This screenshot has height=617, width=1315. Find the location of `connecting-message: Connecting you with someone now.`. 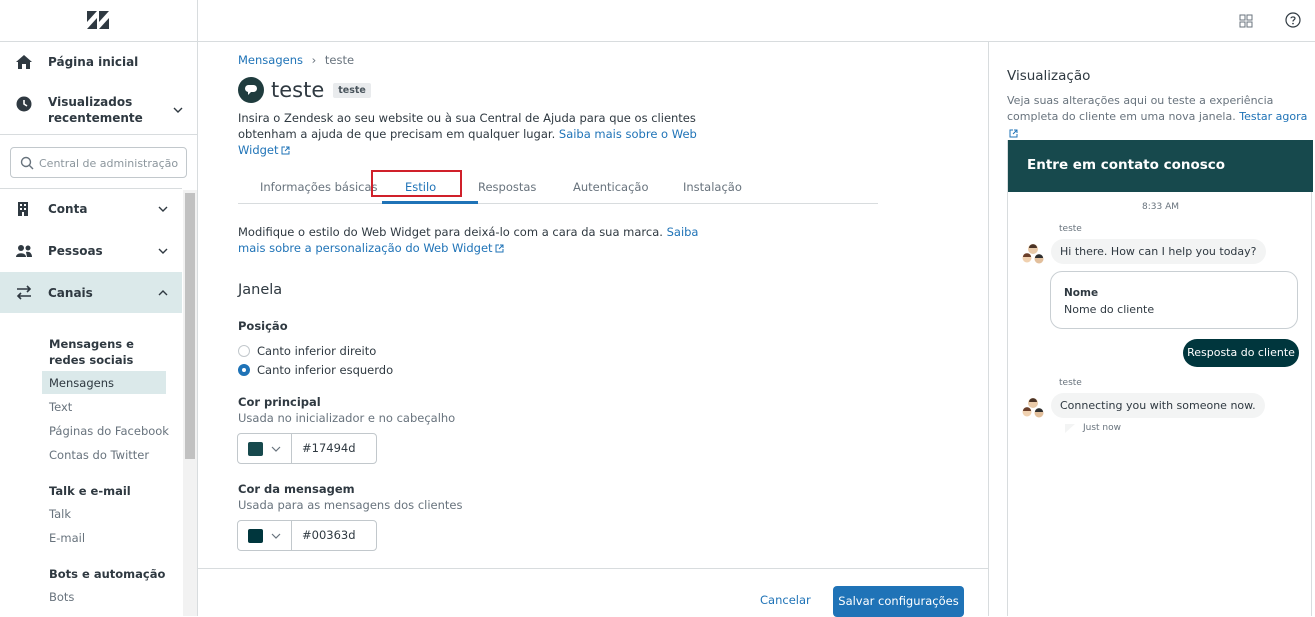

connecting-message: Connecting you with someone now. is located at coordinates (1158, 405).